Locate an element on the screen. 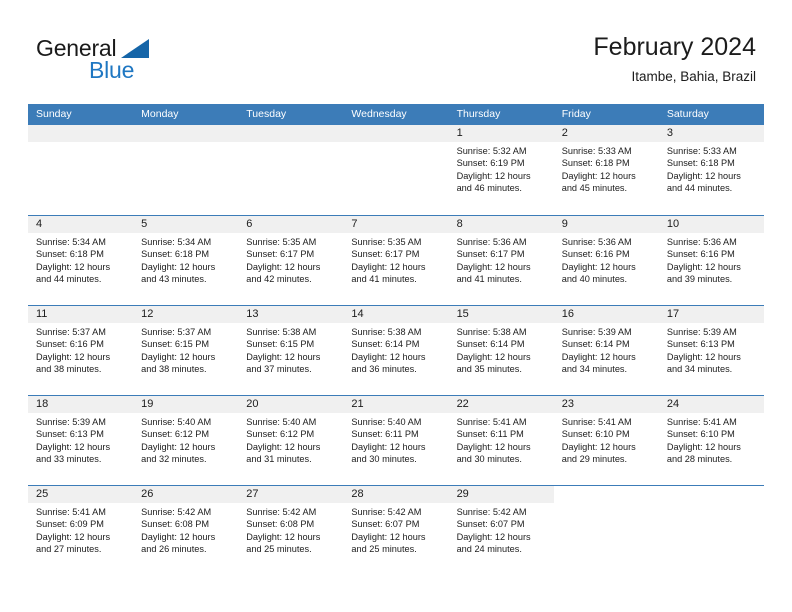 Image resolution: width=792 pixels, height=612 pixels. sunset-time: Sunset: 6:12 PM is located at coordinates (280, 434).